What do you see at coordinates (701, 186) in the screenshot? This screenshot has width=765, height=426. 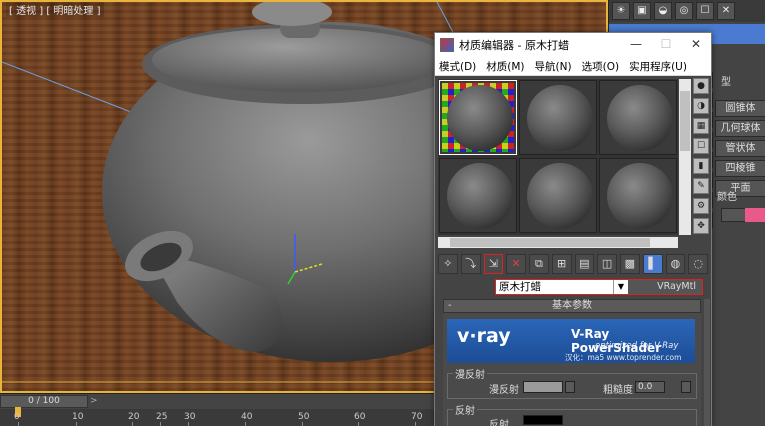 I see `make-preview-icon: ✎` at bounding box center [701, 186].